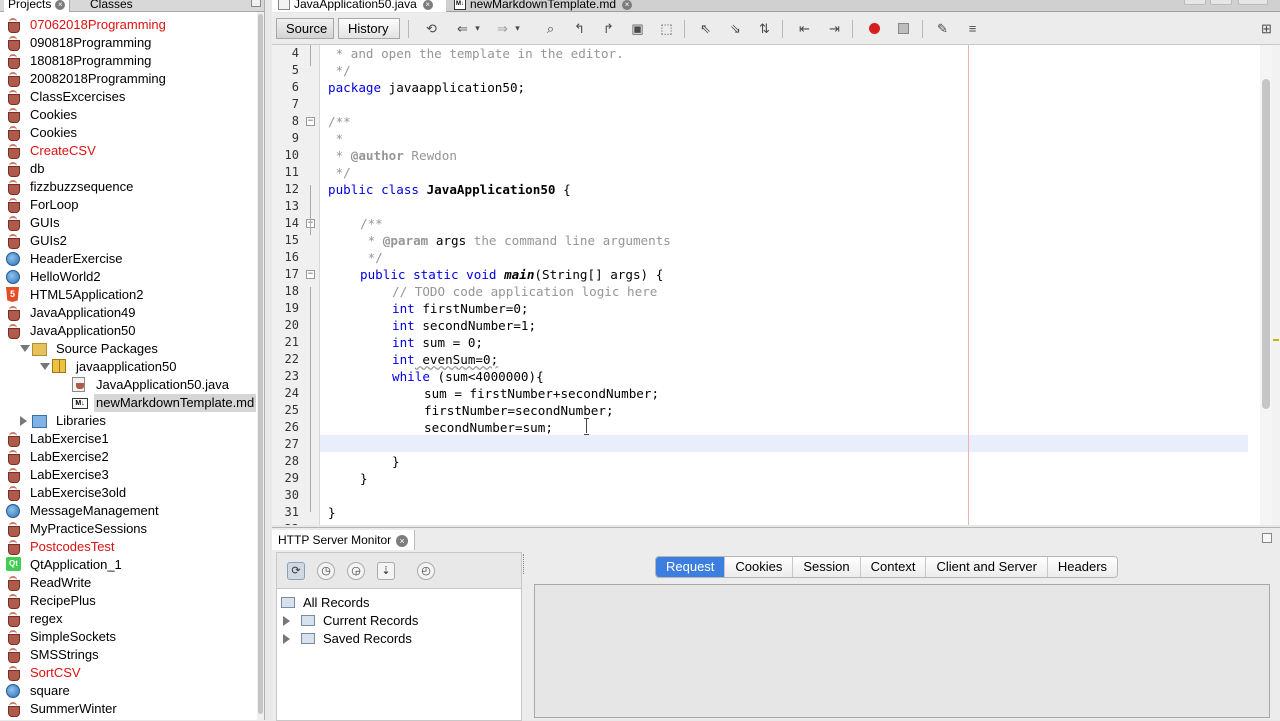 The height and width of the screenshot is (721, 1280). I want to click on pane-splitter, so click(524, 636).